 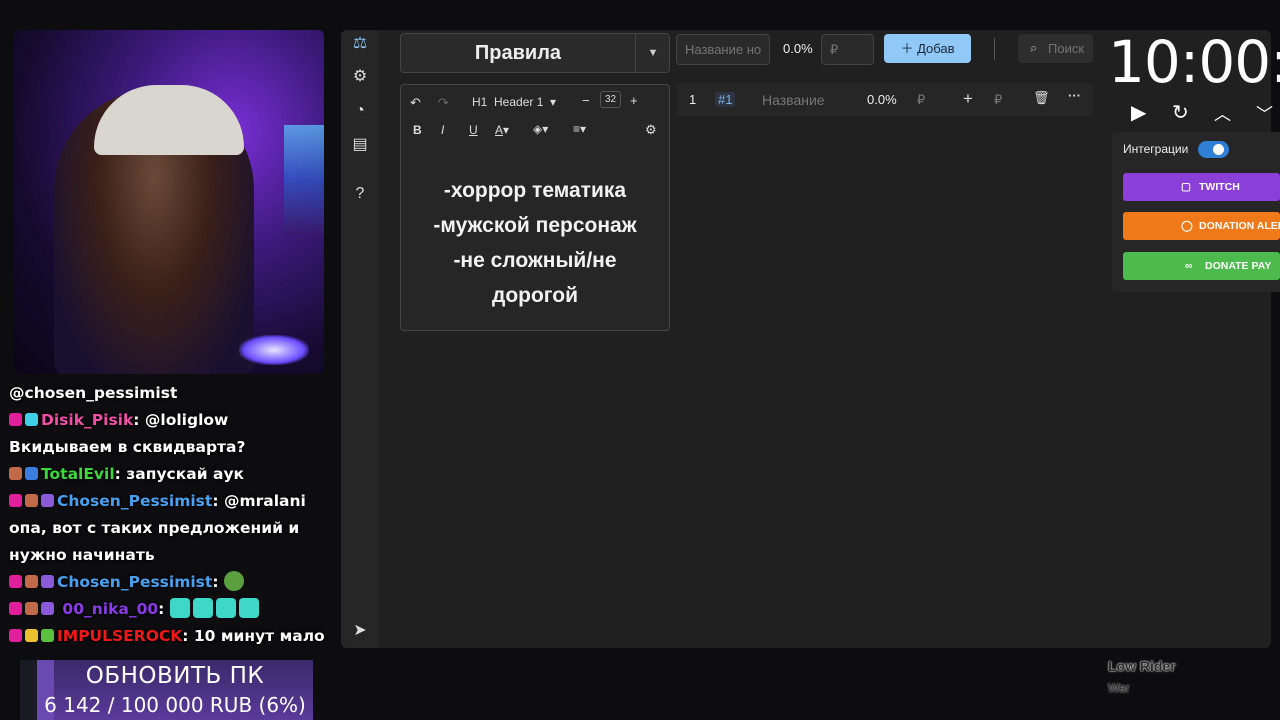 What do you see at coordinates (514, 102) in the screenshot?
I see `block-type-select: H1 Header 1 ▾` at bounding box center [514, 102].